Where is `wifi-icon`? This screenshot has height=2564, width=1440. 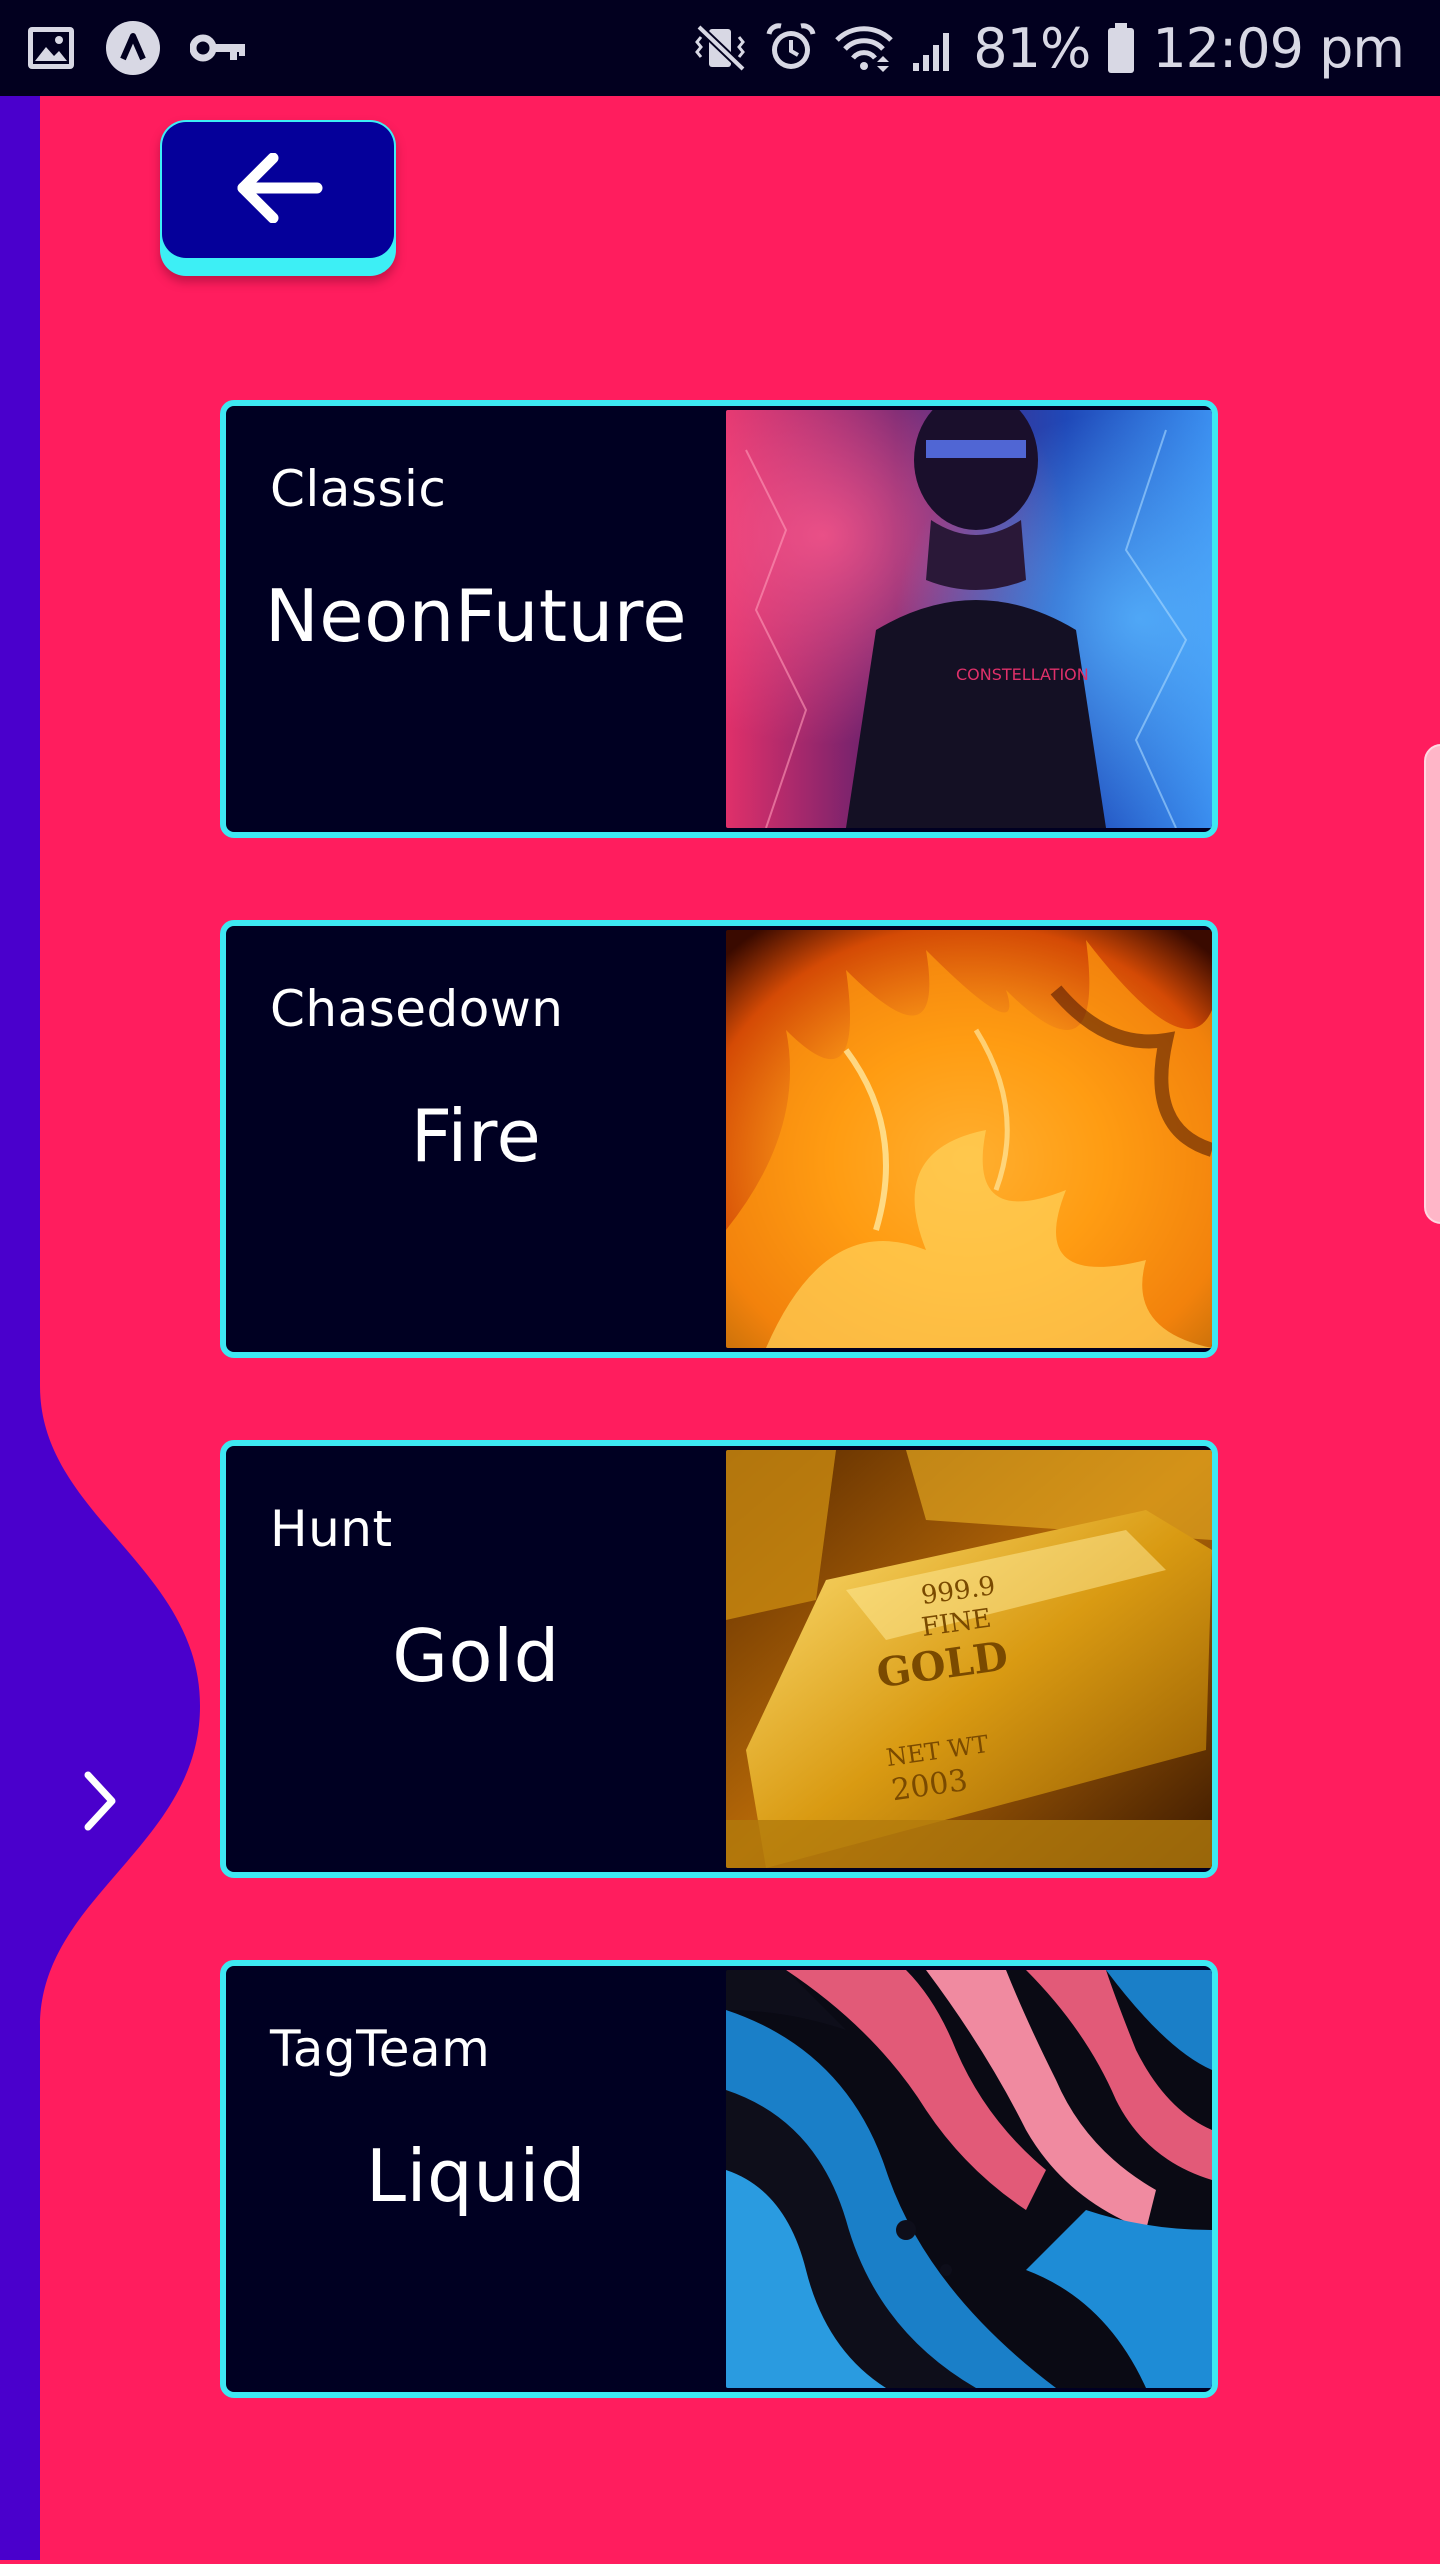 wifi-icon is located at coordinates (864, 48).